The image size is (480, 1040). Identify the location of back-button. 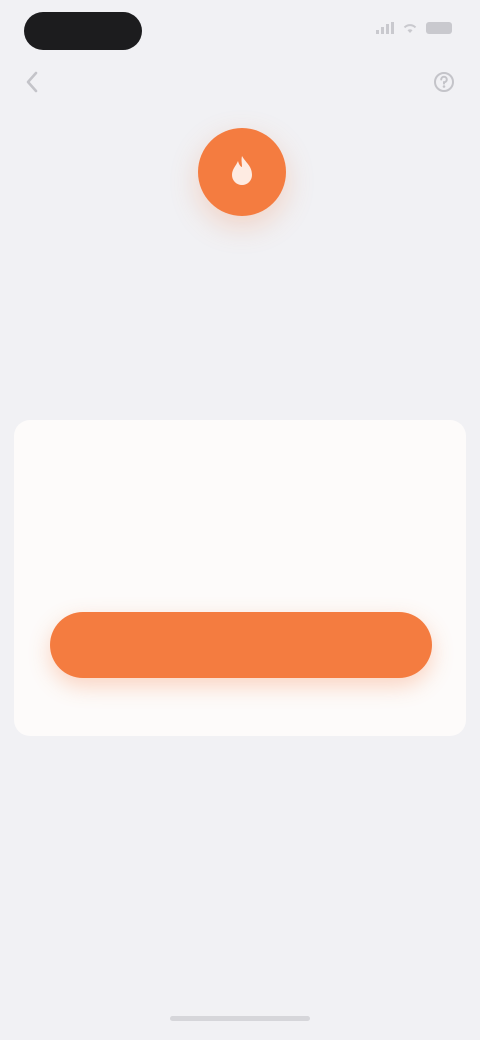
(32, 84).